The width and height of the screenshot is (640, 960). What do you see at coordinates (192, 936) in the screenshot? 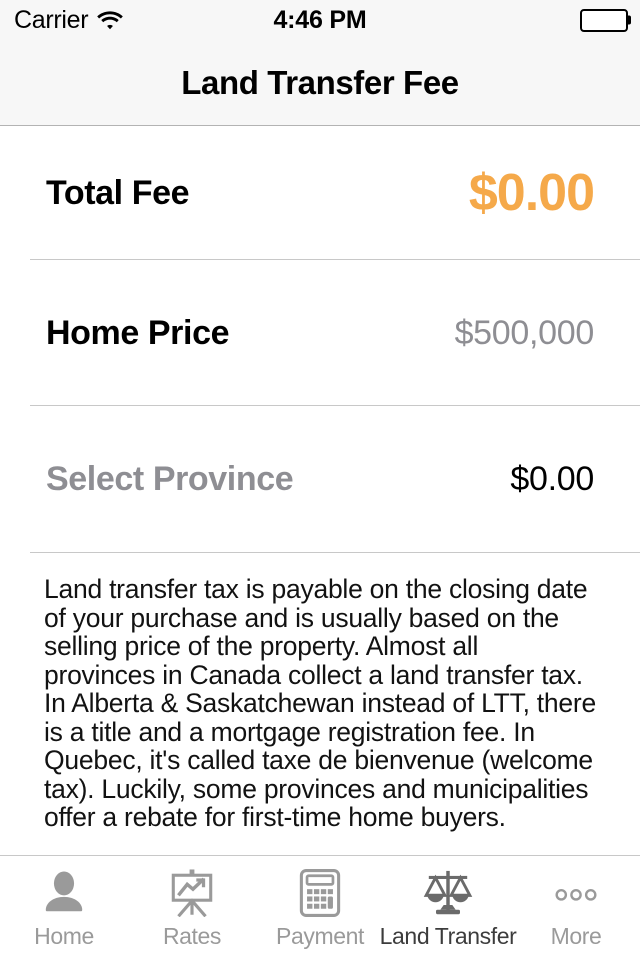
I see `tab-label: Rates` at bounding box center [192, 936].